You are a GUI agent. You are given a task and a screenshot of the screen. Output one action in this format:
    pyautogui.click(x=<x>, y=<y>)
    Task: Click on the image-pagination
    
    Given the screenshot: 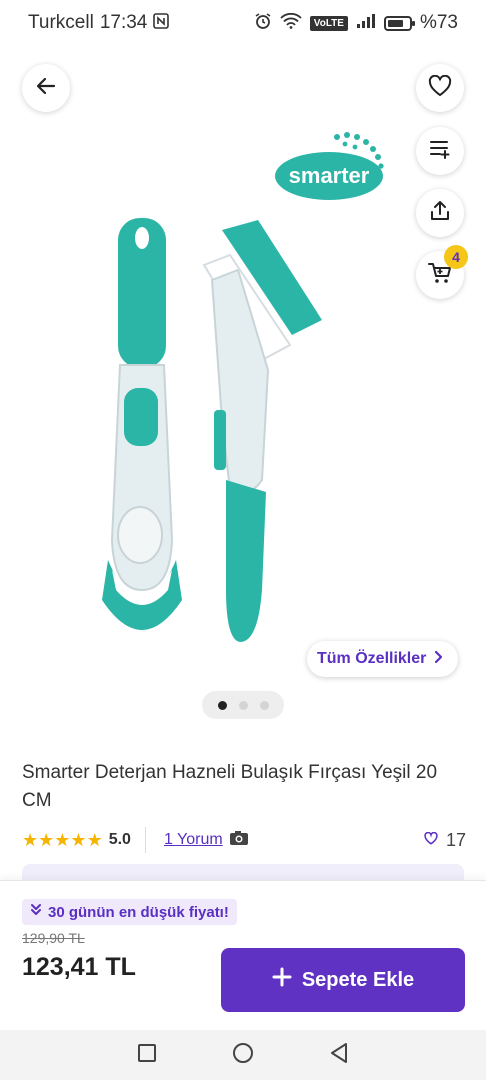 What is the action you would take?
    pyautogui.click(x=243, y=705)
    